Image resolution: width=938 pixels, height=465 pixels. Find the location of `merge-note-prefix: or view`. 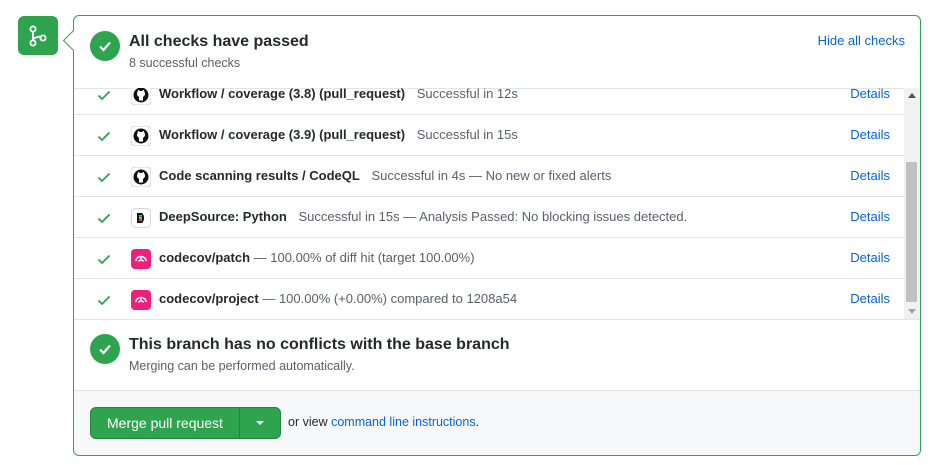

merge-note-prefix: or view is located at coordinates (308, 422).